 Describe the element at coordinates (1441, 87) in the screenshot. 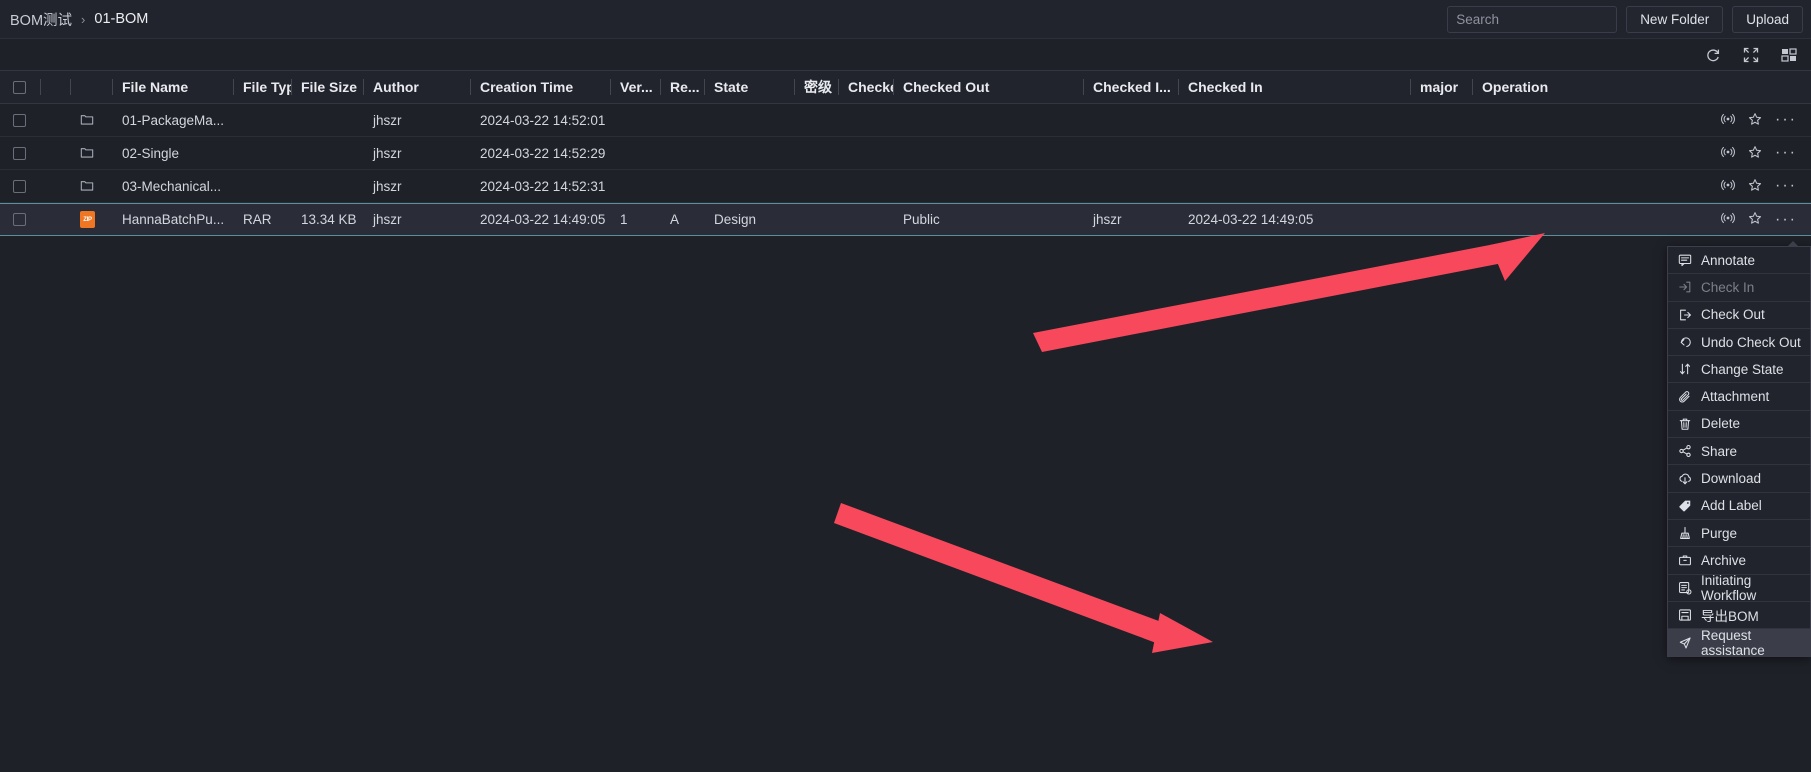

I see `header-major: major` at that location.